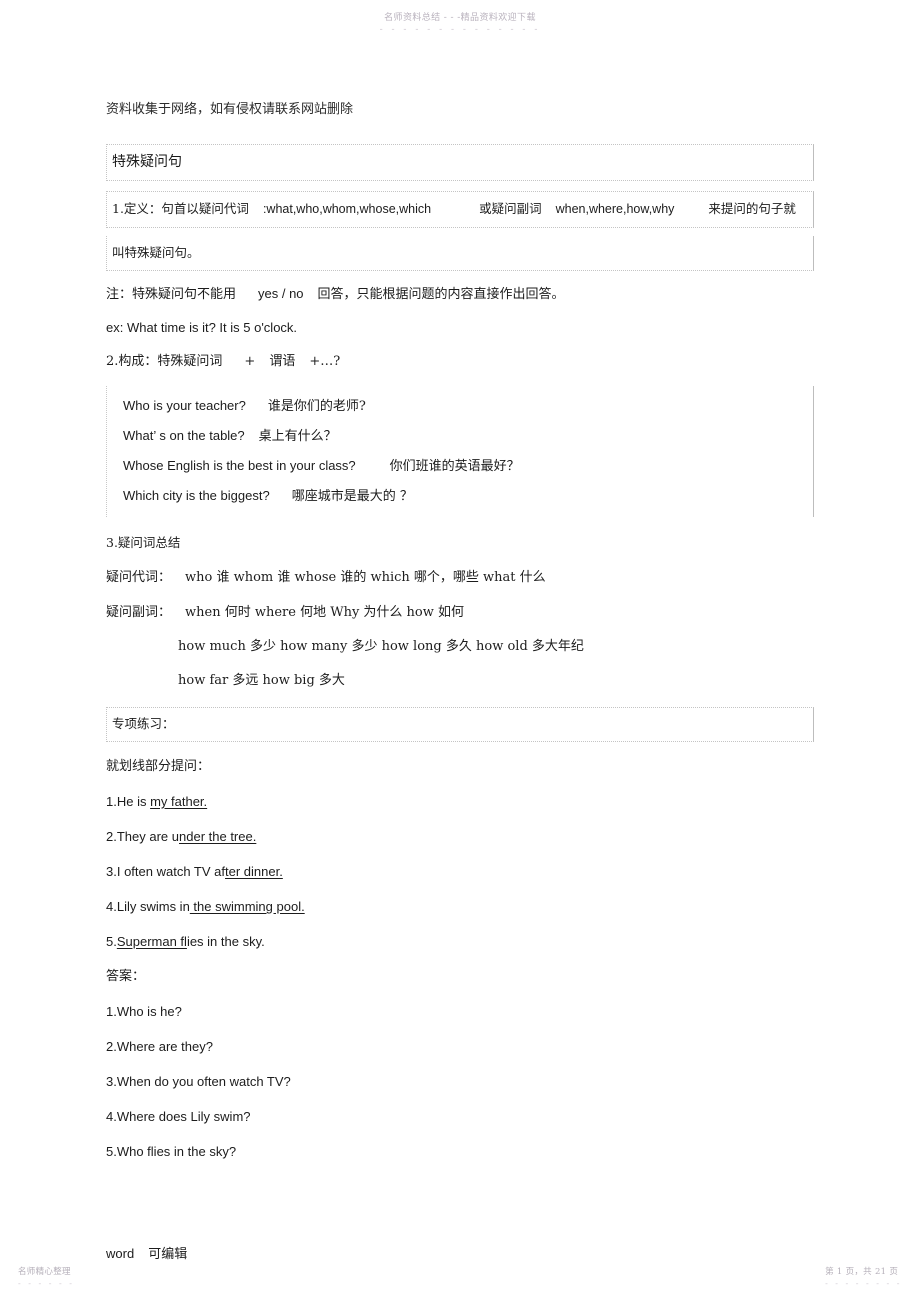 The height and width of the screenshot is (1303, 920). What do you see at coordinates (254, 871) in the screenshot?
I see `question-underlined: ter dinner.` at bounding box center [254, 871].